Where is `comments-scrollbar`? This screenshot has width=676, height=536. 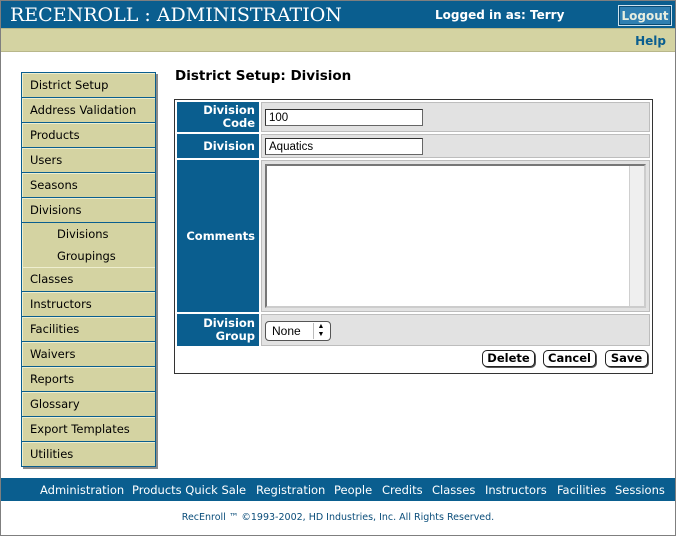
comments-scrollbar is located at coordinates (636, 236).